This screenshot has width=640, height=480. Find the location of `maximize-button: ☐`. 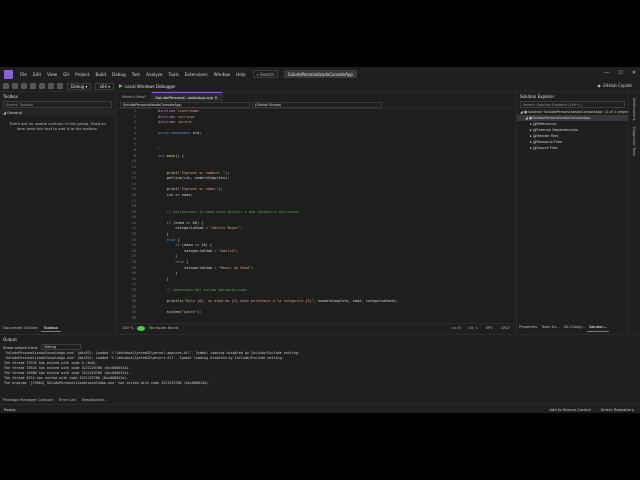

maximize-button: ☐ is located at coordinates (620, 73).